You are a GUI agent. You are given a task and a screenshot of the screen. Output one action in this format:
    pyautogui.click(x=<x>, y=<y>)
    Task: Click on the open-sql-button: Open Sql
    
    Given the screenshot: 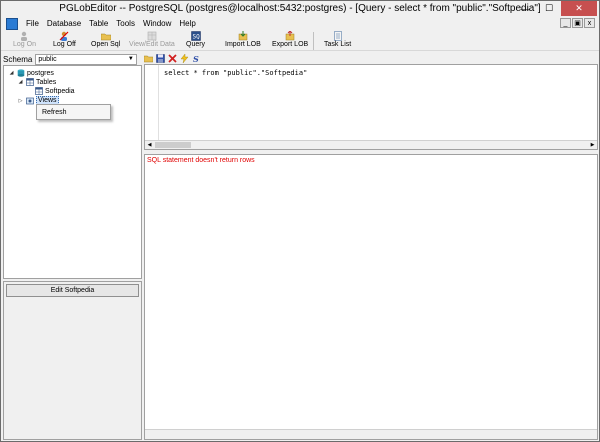 What is the action you would take?
    pyautogui.click(x=105, y=40)
    